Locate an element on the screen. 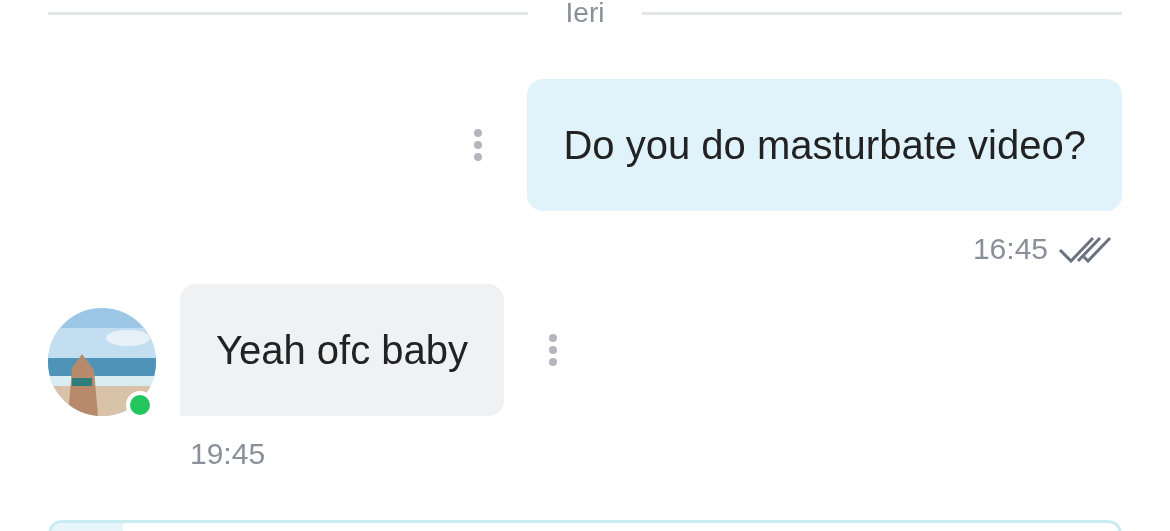  message-time: 16:45 is located at coordinates (1010, 249).